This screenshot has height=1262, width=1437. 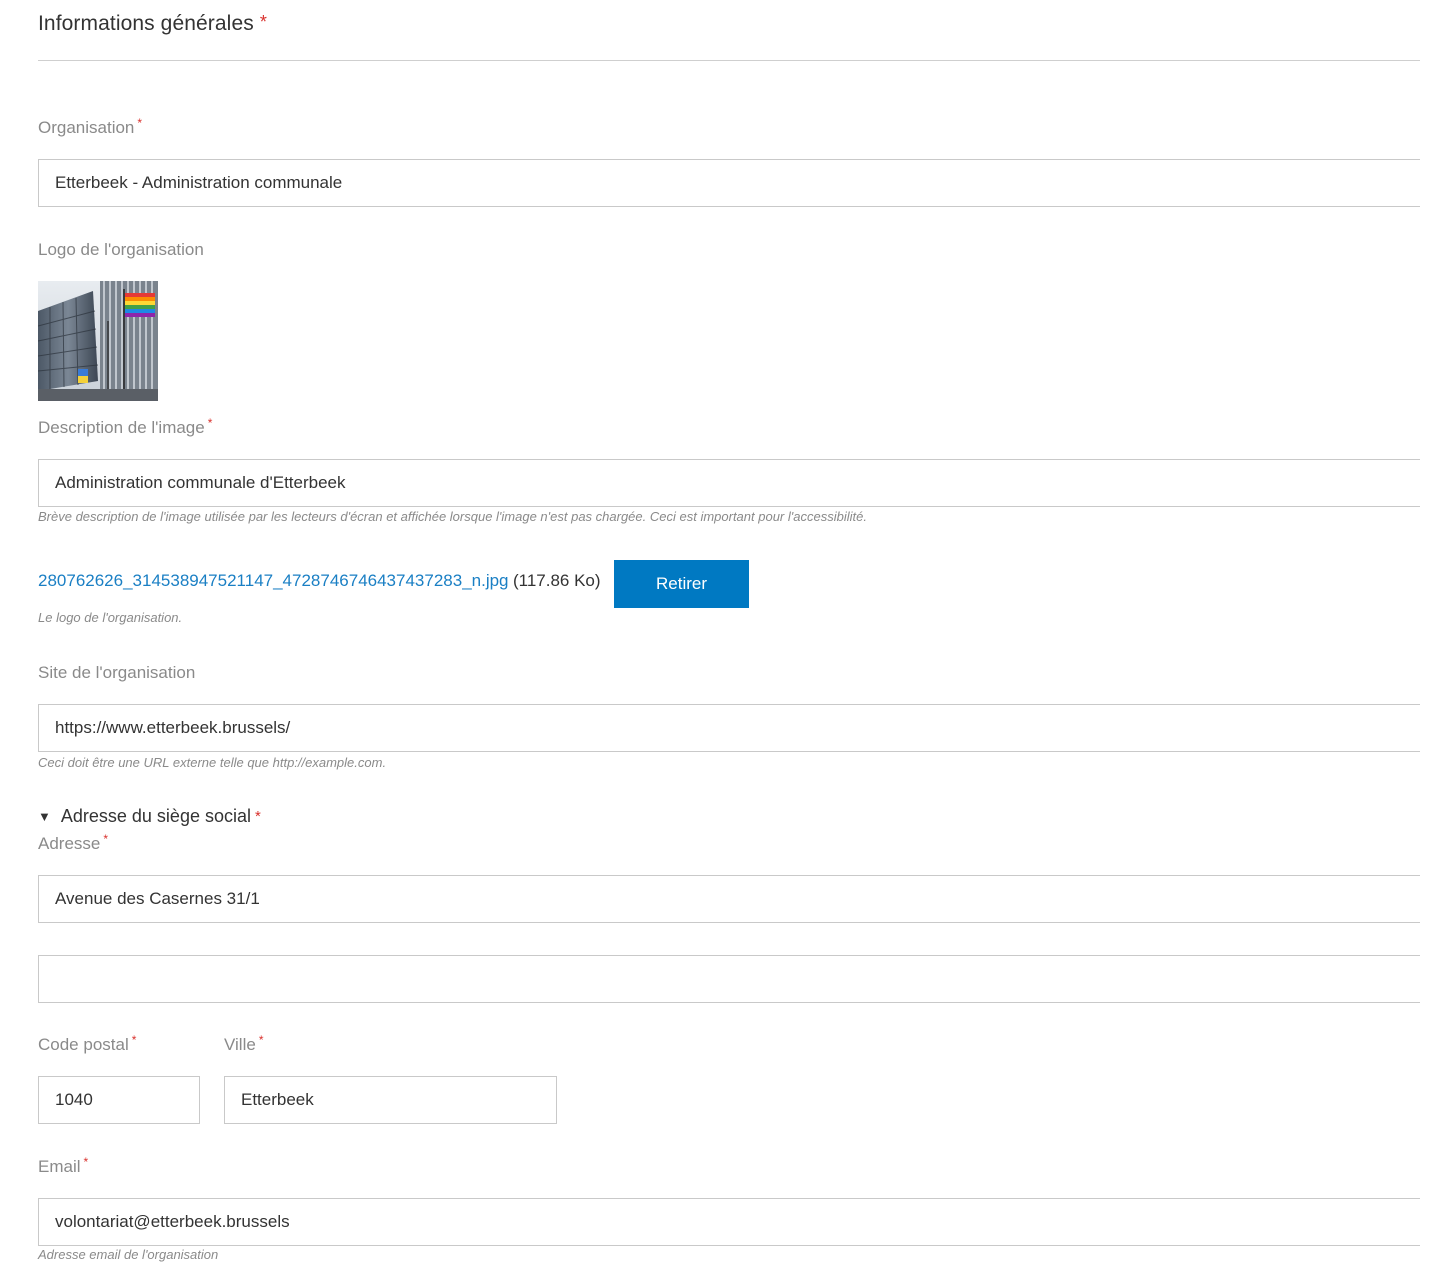 I want to click on building-photo-image, so click(x=98, y=341).